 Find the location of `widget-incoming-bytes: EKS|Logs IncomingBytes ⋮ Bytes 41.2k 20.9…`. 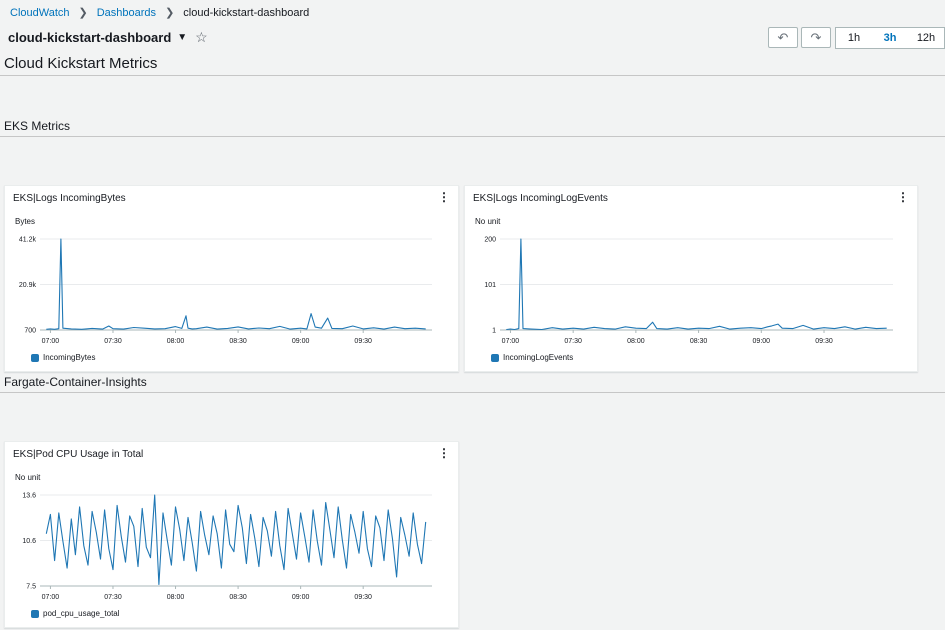

widget-incoming-bytes: EKS|Logs IncomingBytes ⋮ Bytes 41.2k 20.9… is located at coordinates (231, 278).